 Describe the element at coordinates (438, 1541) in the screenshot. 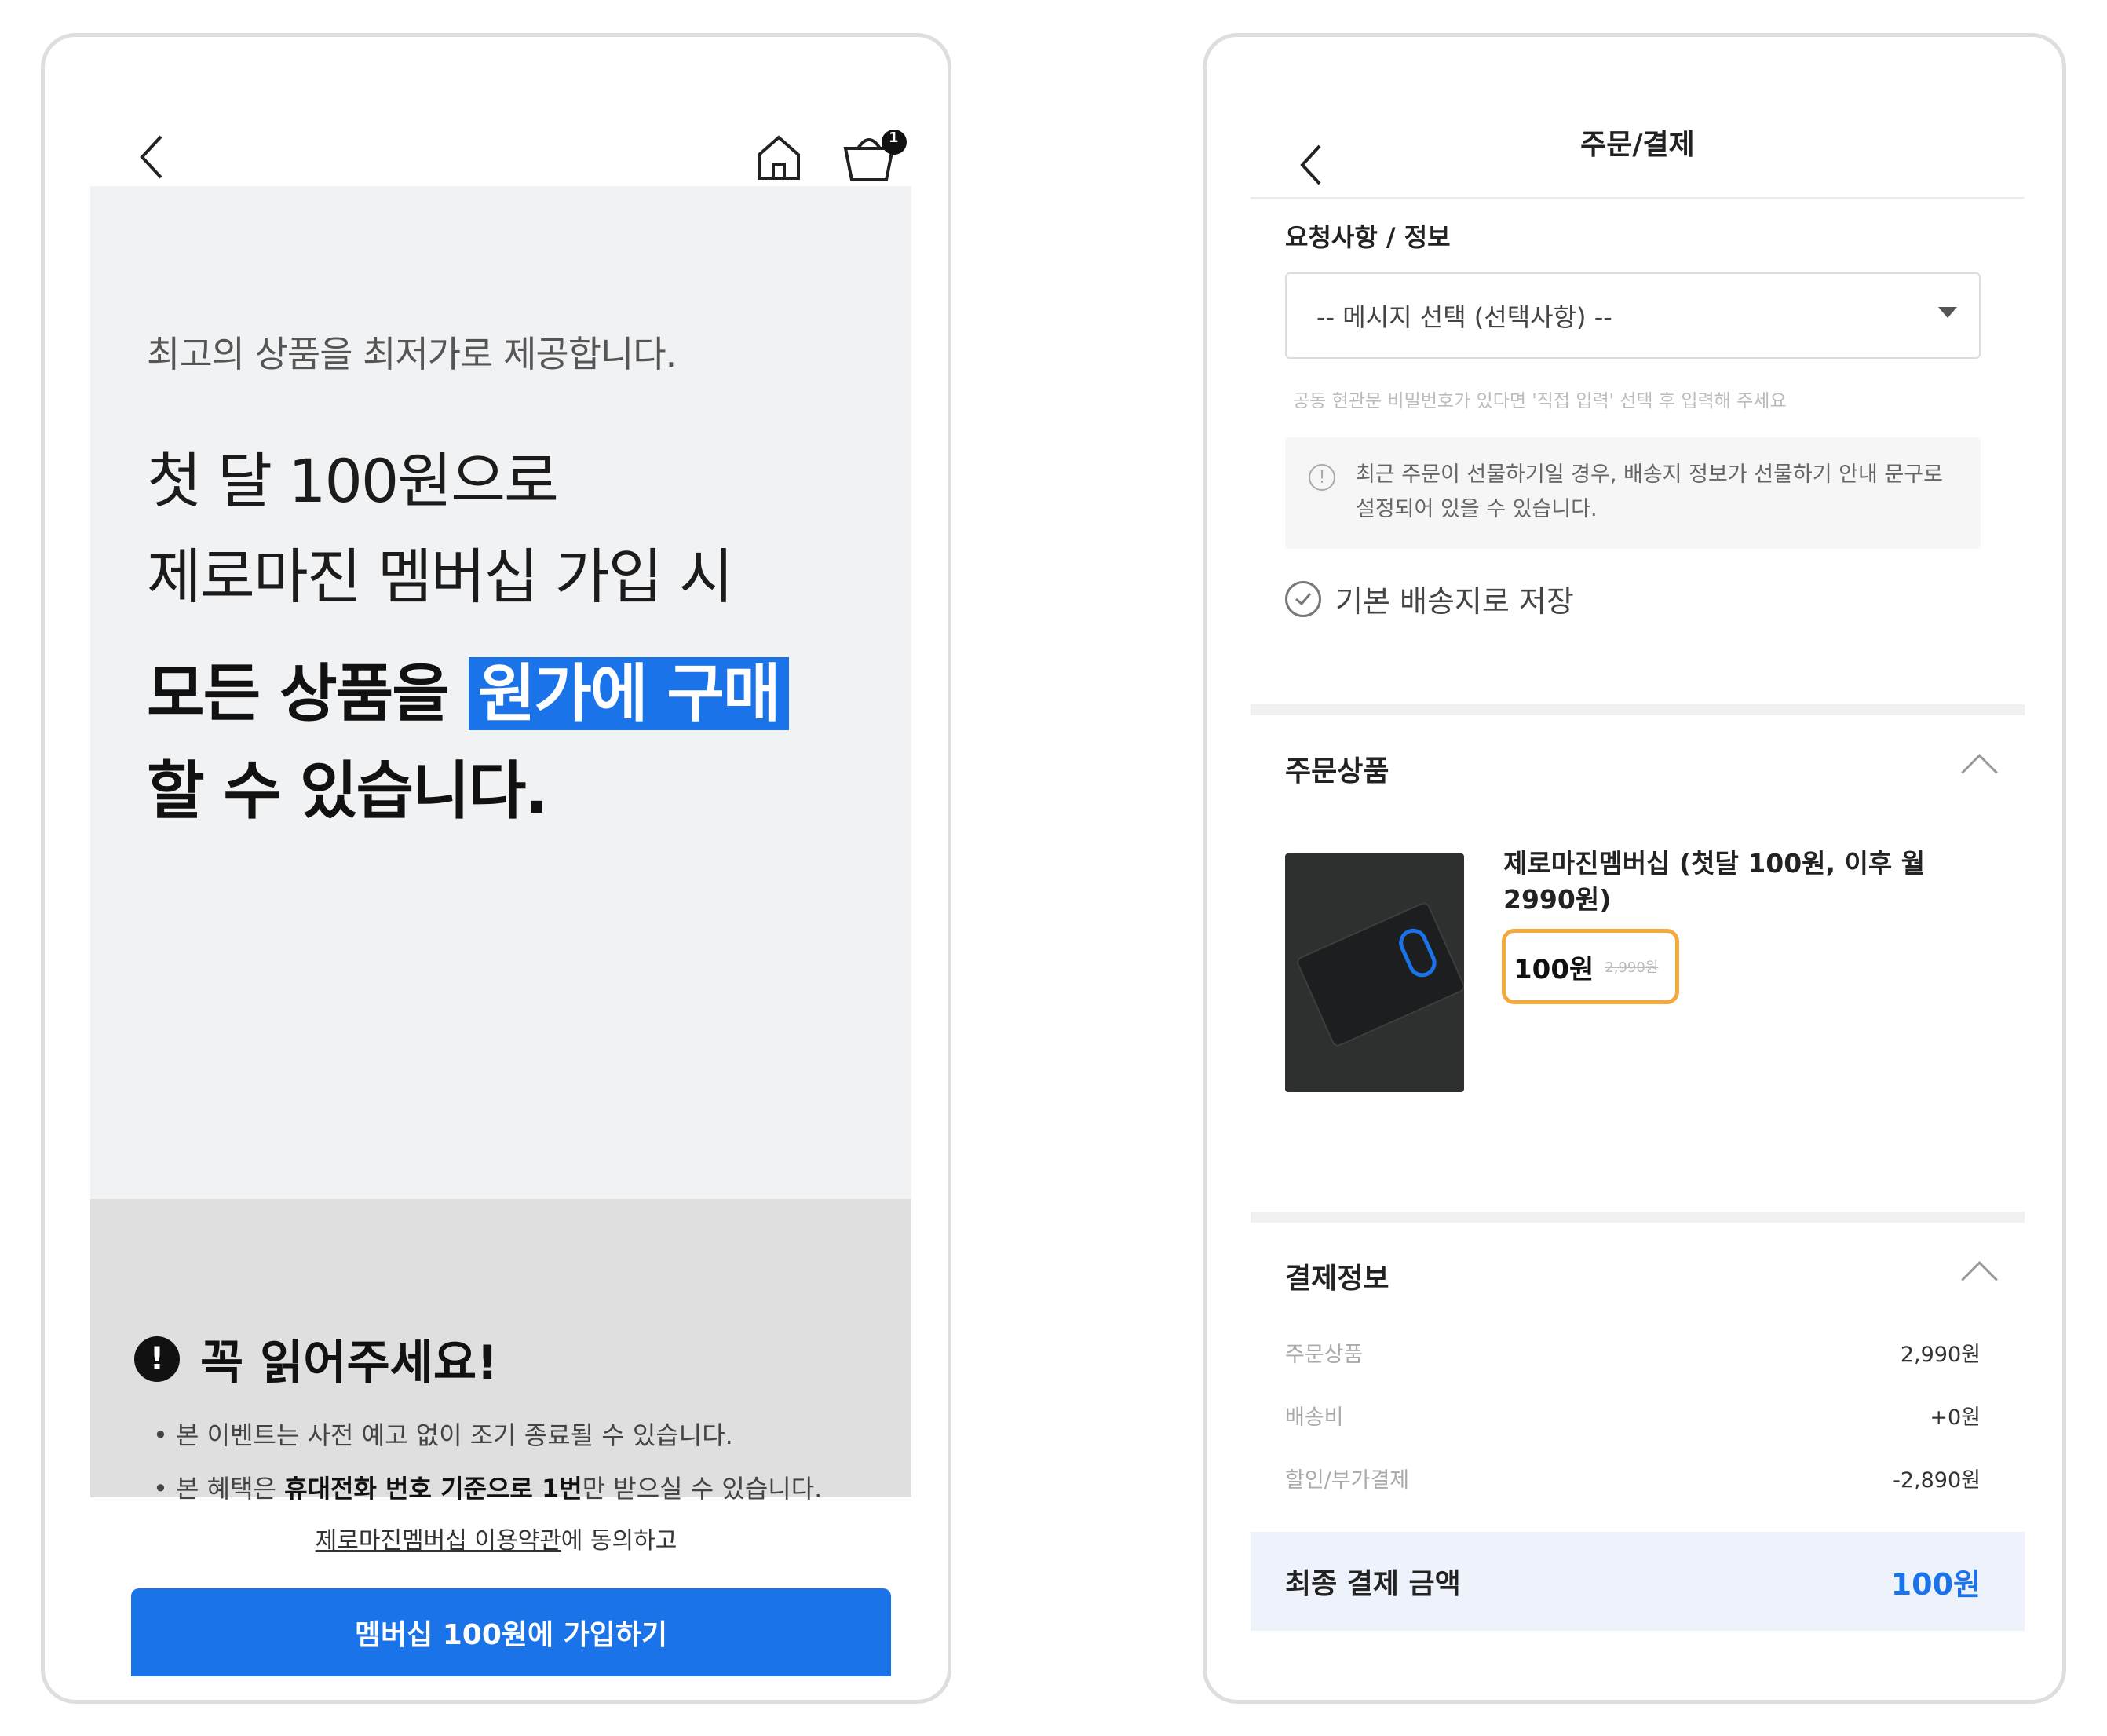

I see `terms-link: 제로마진멤버십 이용약관` at that location.